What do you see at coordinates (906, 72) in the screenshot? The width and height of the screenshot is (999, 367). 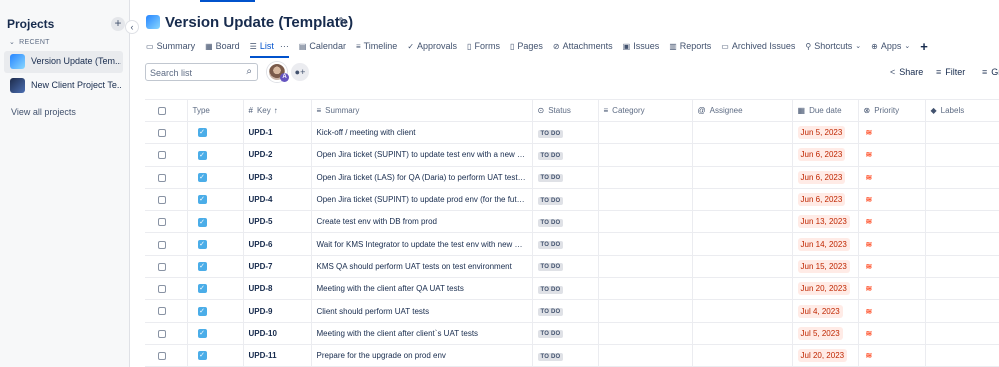 I see `share-button: < Share` at bounding box center [906, 72].